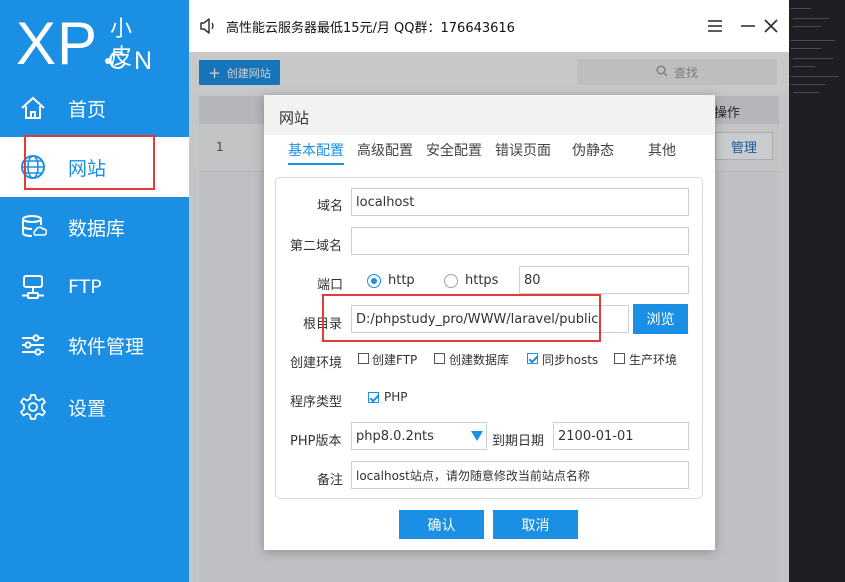 This screenshot has width=845, height=582. What do you see at coordinates (439, 358) in the screenshot?
I see `create-database-checkbox` at bounding box center [439, 358].